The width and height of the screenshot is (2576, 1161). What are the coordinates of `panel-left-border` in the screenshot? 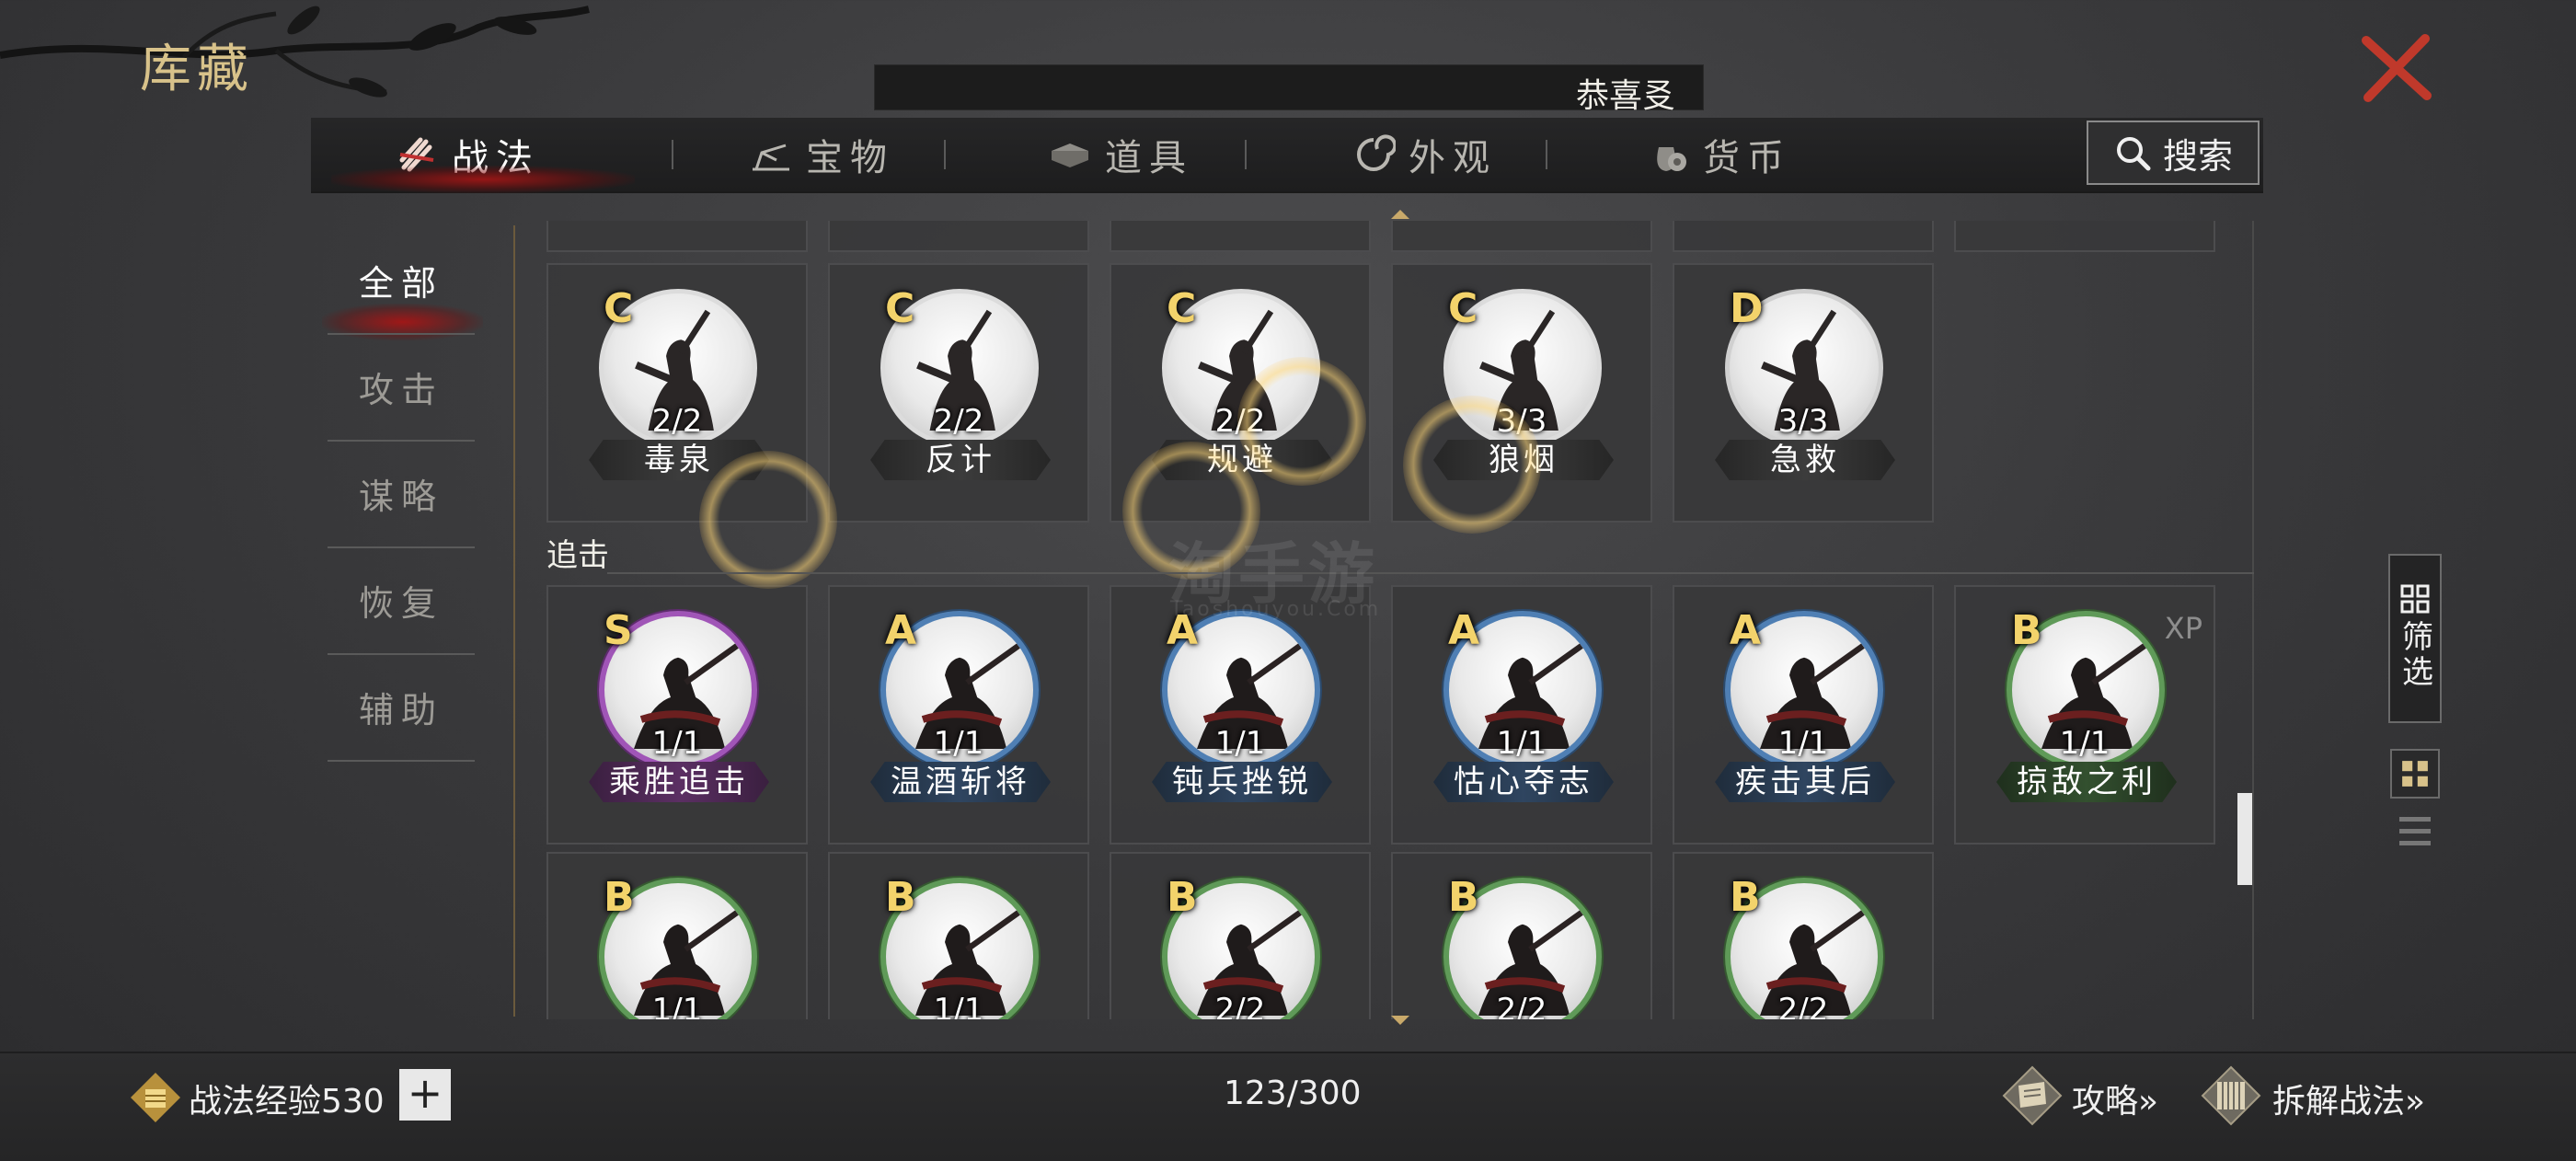 It's located at (514, 621).